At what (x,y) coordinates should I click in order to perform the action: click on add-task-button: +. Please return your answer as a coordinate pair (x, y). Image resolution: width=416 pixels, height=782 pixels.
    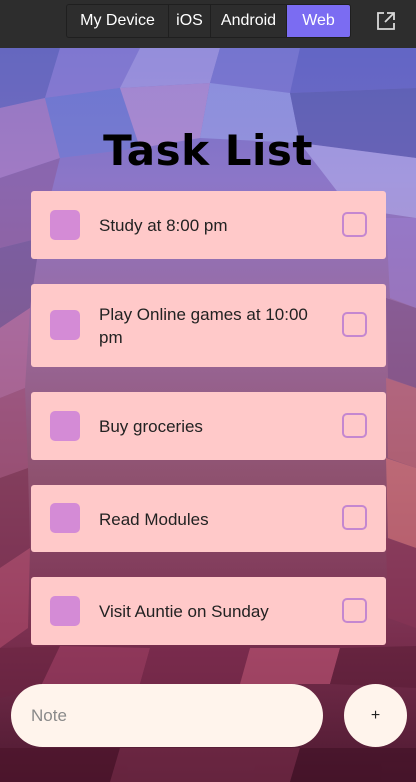
    Looking at the image, I should click on (375, 715).